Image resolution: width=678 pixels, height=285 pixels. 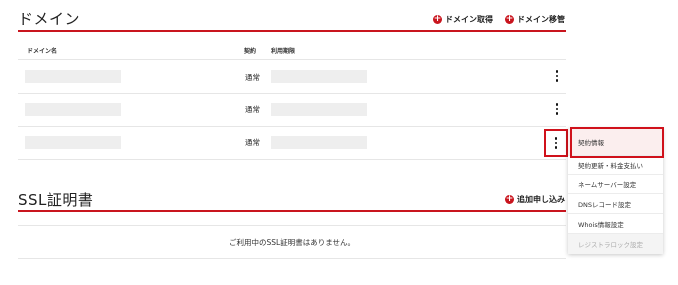 What do you see at coordinates (541, 199) in the screenshot?
I see `ssl-apply-label: 追加申し込み` at bounding box center [541, 199].